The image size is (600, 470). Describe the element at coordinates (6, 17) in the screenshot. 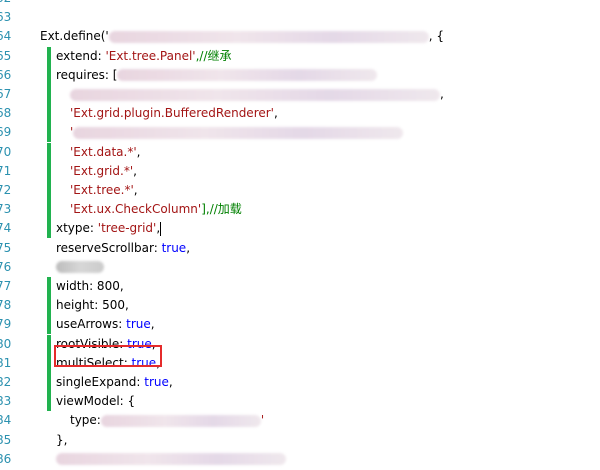

I see `line-number-text: 63` at that location.